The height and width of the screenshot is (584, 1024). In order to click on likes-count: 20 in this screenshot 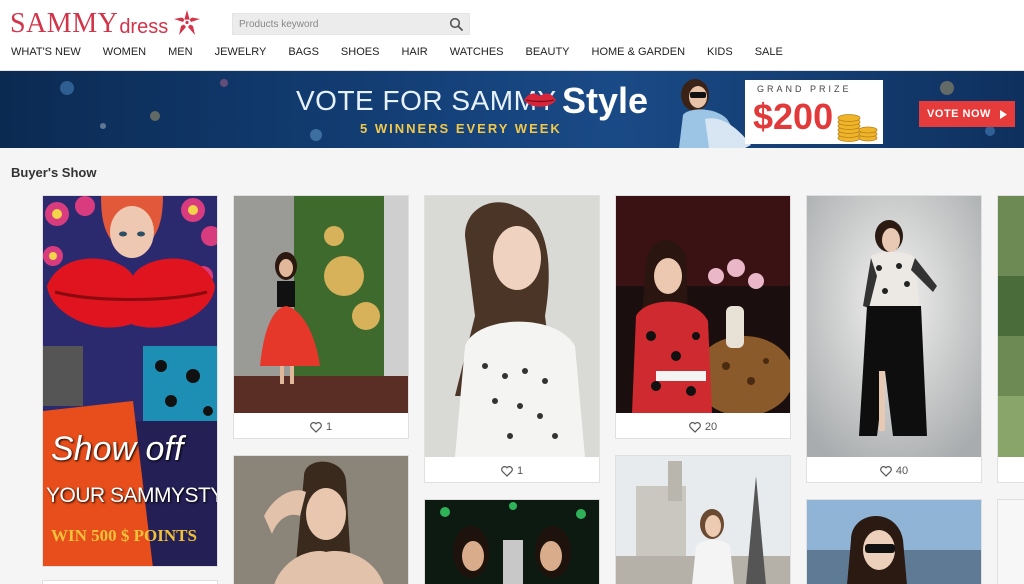, I will do `click(711, 427)`.